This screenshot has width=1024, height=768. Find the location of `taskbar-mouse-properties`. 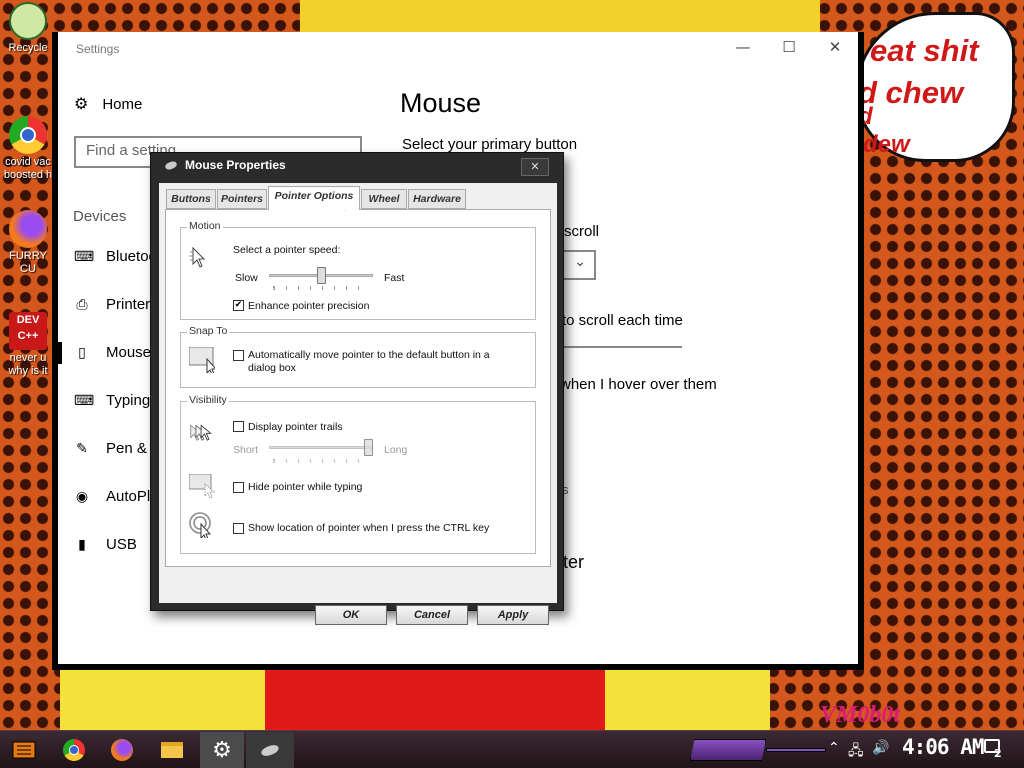

taskbar-mouse-properties is located at coordinates (270, 750).